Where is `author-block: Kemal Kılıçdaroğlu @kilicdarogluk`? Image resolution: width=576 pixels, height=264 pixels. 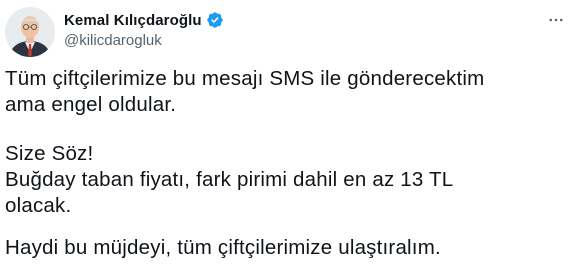
author-block: Kemal Kılıçdaroğlu @kilicdarogluk is located at coordinates (144, 29).